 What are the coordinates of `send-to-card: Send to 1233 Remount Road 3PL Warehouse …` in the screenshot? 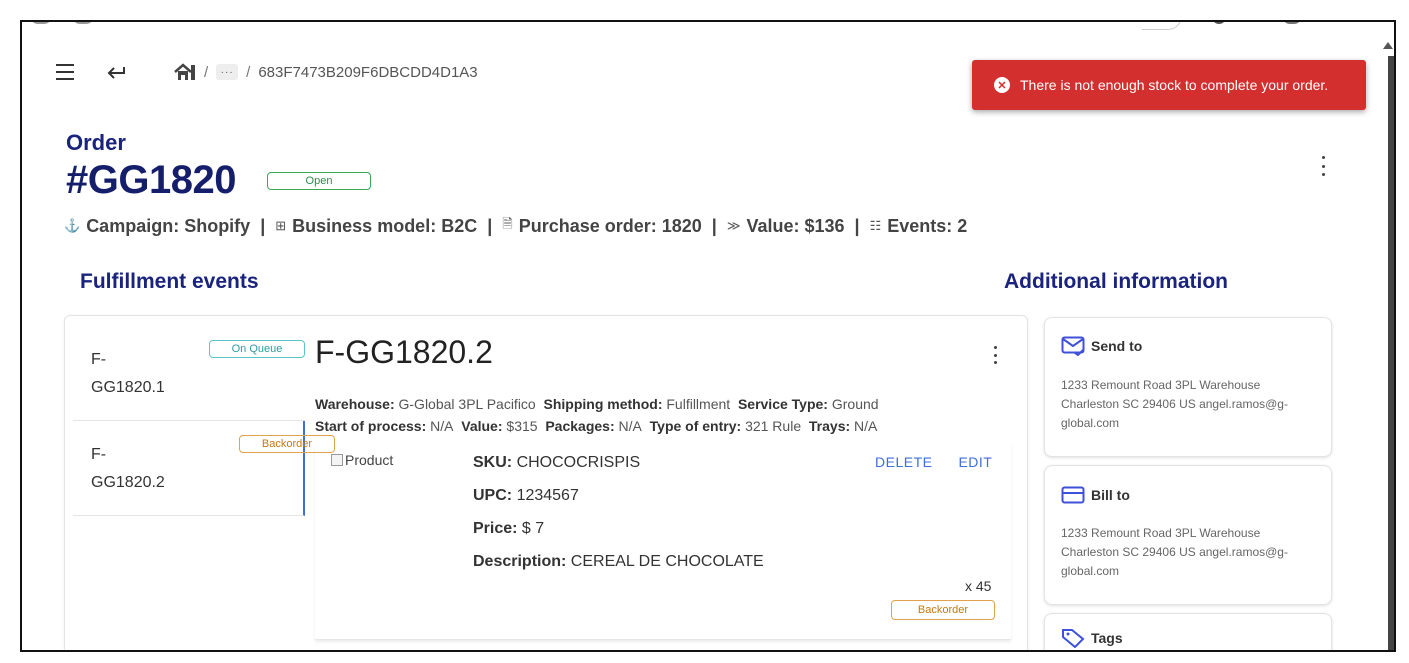 It's located at (1188, 387).